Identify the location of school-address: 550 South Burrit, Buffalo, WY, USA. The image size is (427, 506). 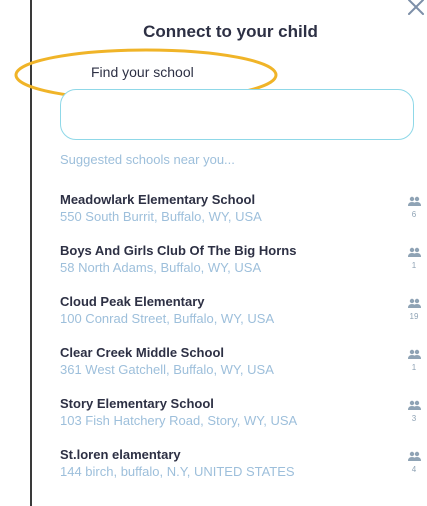
(161, 216).